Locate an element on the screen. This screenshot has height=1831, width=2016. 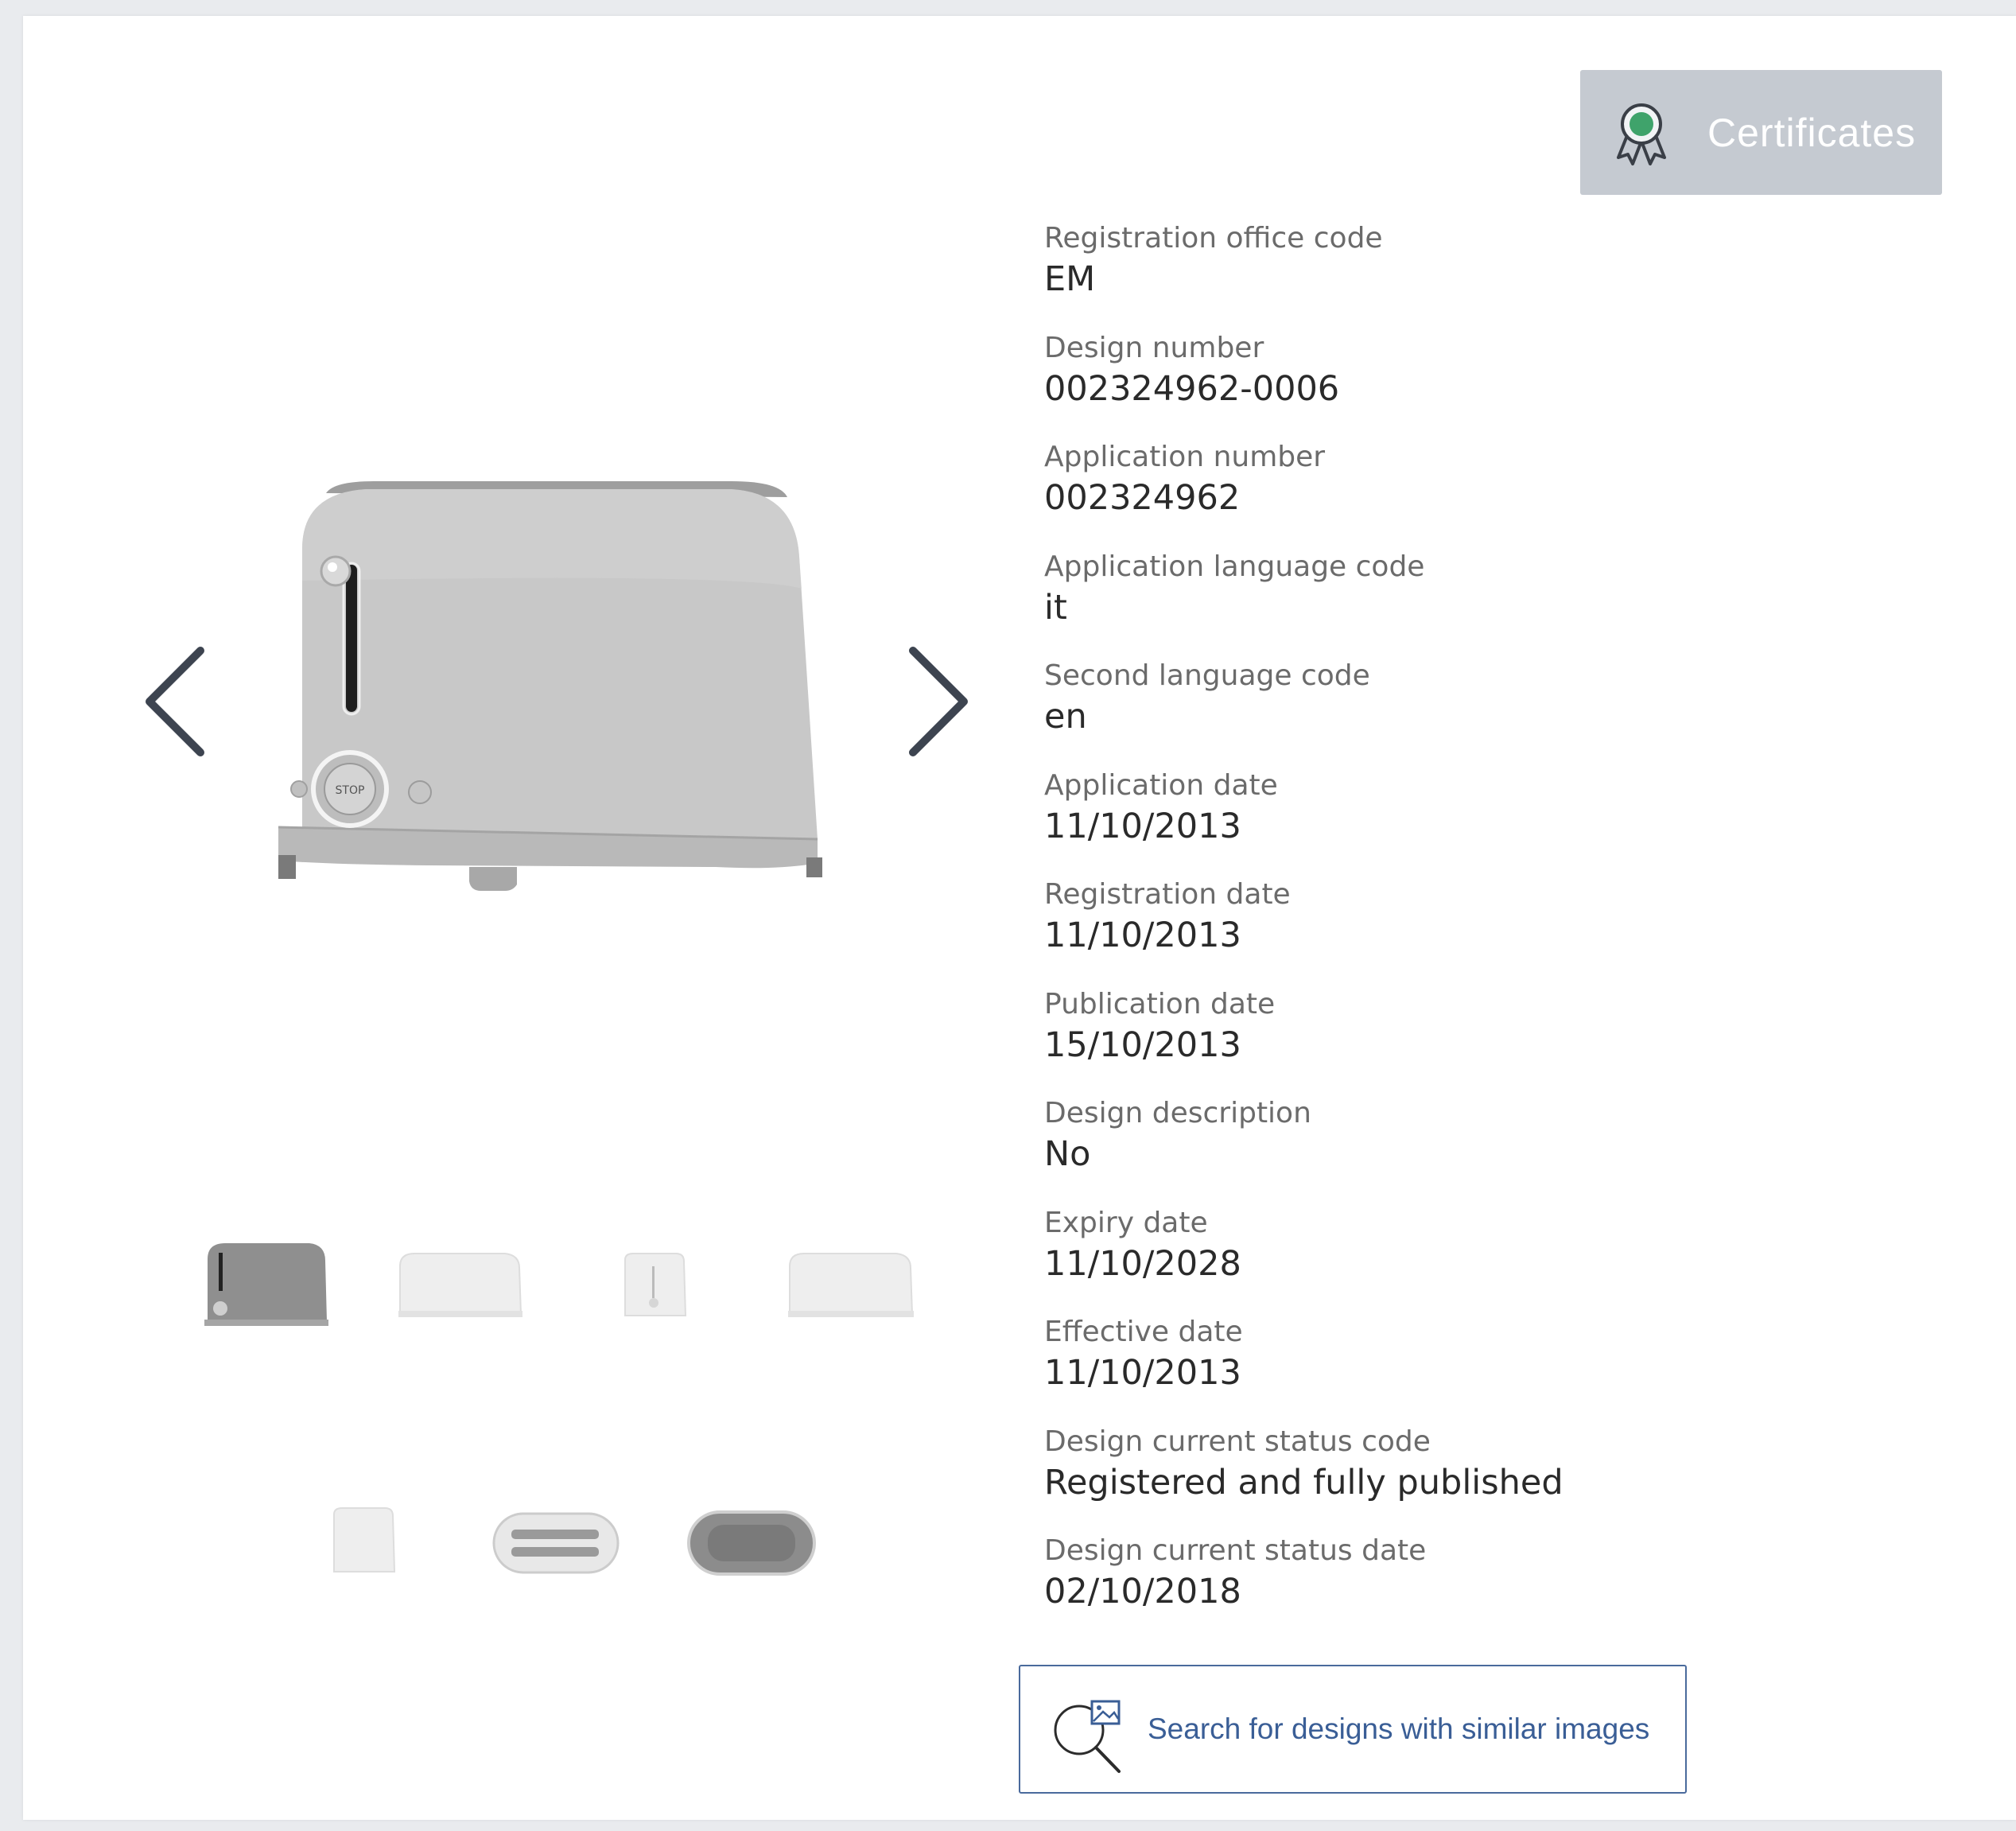
field-value: No is located at coordinates (1067, 1154).